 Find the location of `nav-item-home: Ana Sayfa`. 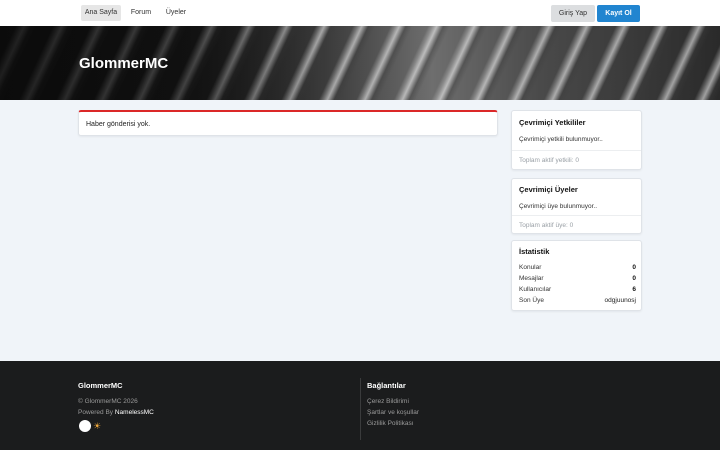

nav-item-home: Ana Sayfa is located at coordinates (101, 13).